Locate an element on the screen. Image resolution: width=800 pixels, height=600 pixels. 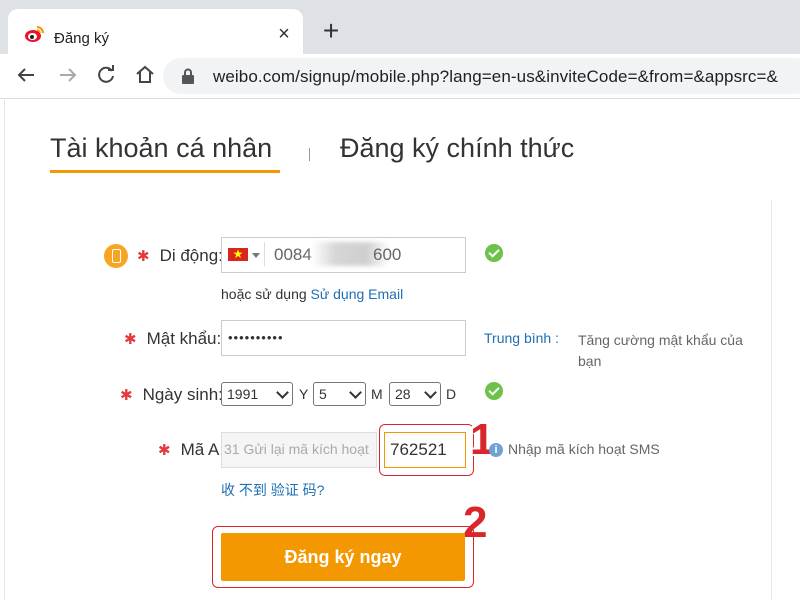
alt-email-row: hoặc sử dụng Sử dụng Email is located at coordinates (312, 294).